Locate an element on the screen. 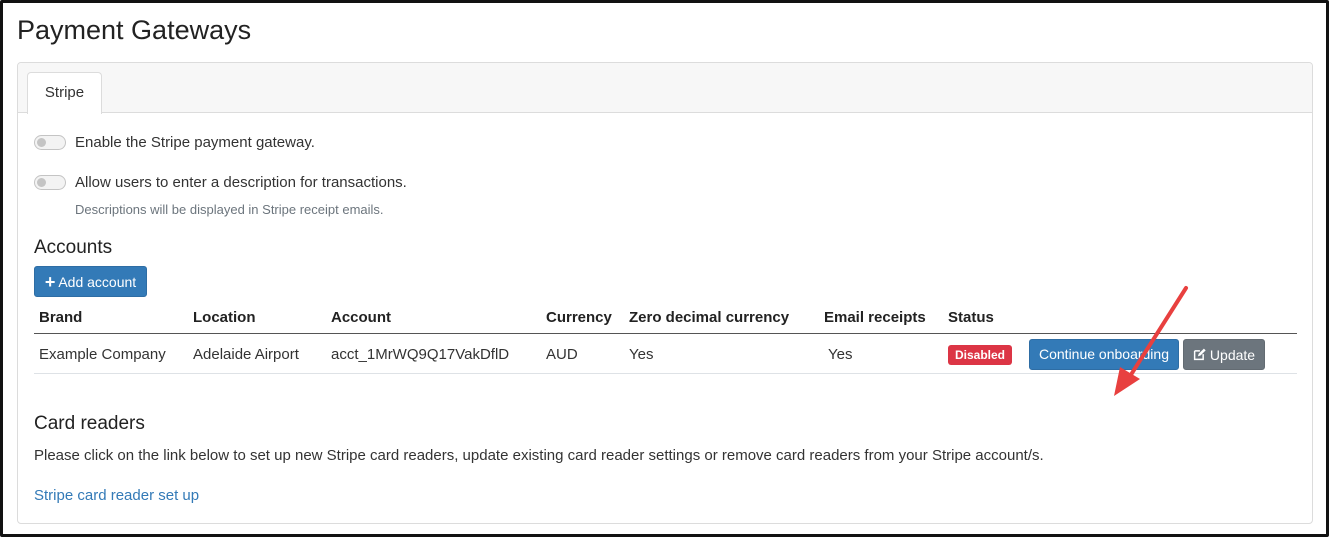  enable-gateway-label: Enable the Stripe payment gateway. is located at coordinates (195, 142).